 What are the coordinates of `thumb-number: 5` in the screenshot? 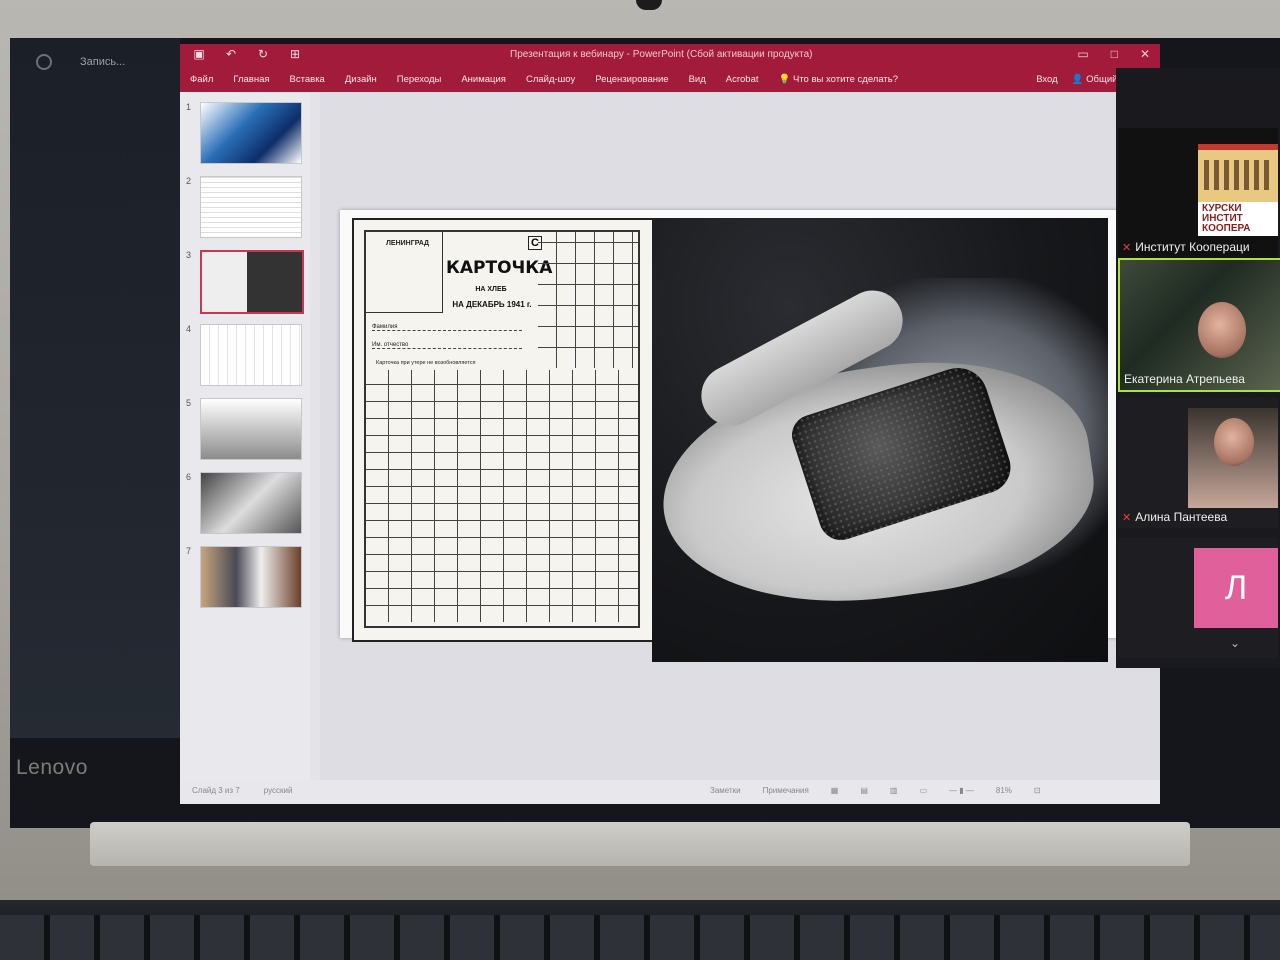 It's located at (189, 403).